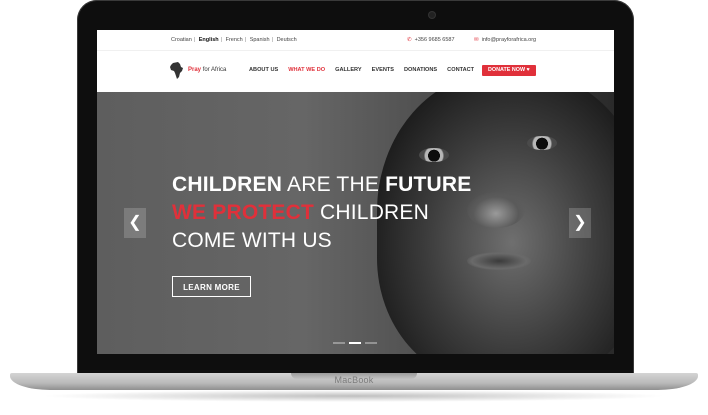  I want to click on laptop-shadow, so click(354, 396).